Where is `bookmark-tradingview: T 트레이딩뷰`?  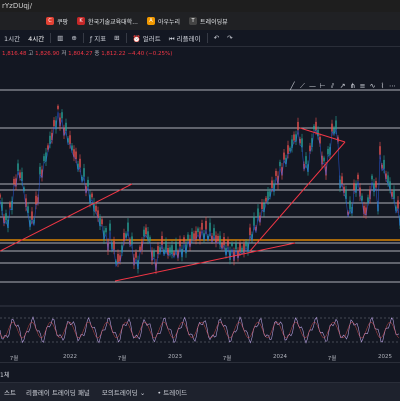
bookmark-tradingview: T 트레이딩뷰 is located at coordinates (208, 21).